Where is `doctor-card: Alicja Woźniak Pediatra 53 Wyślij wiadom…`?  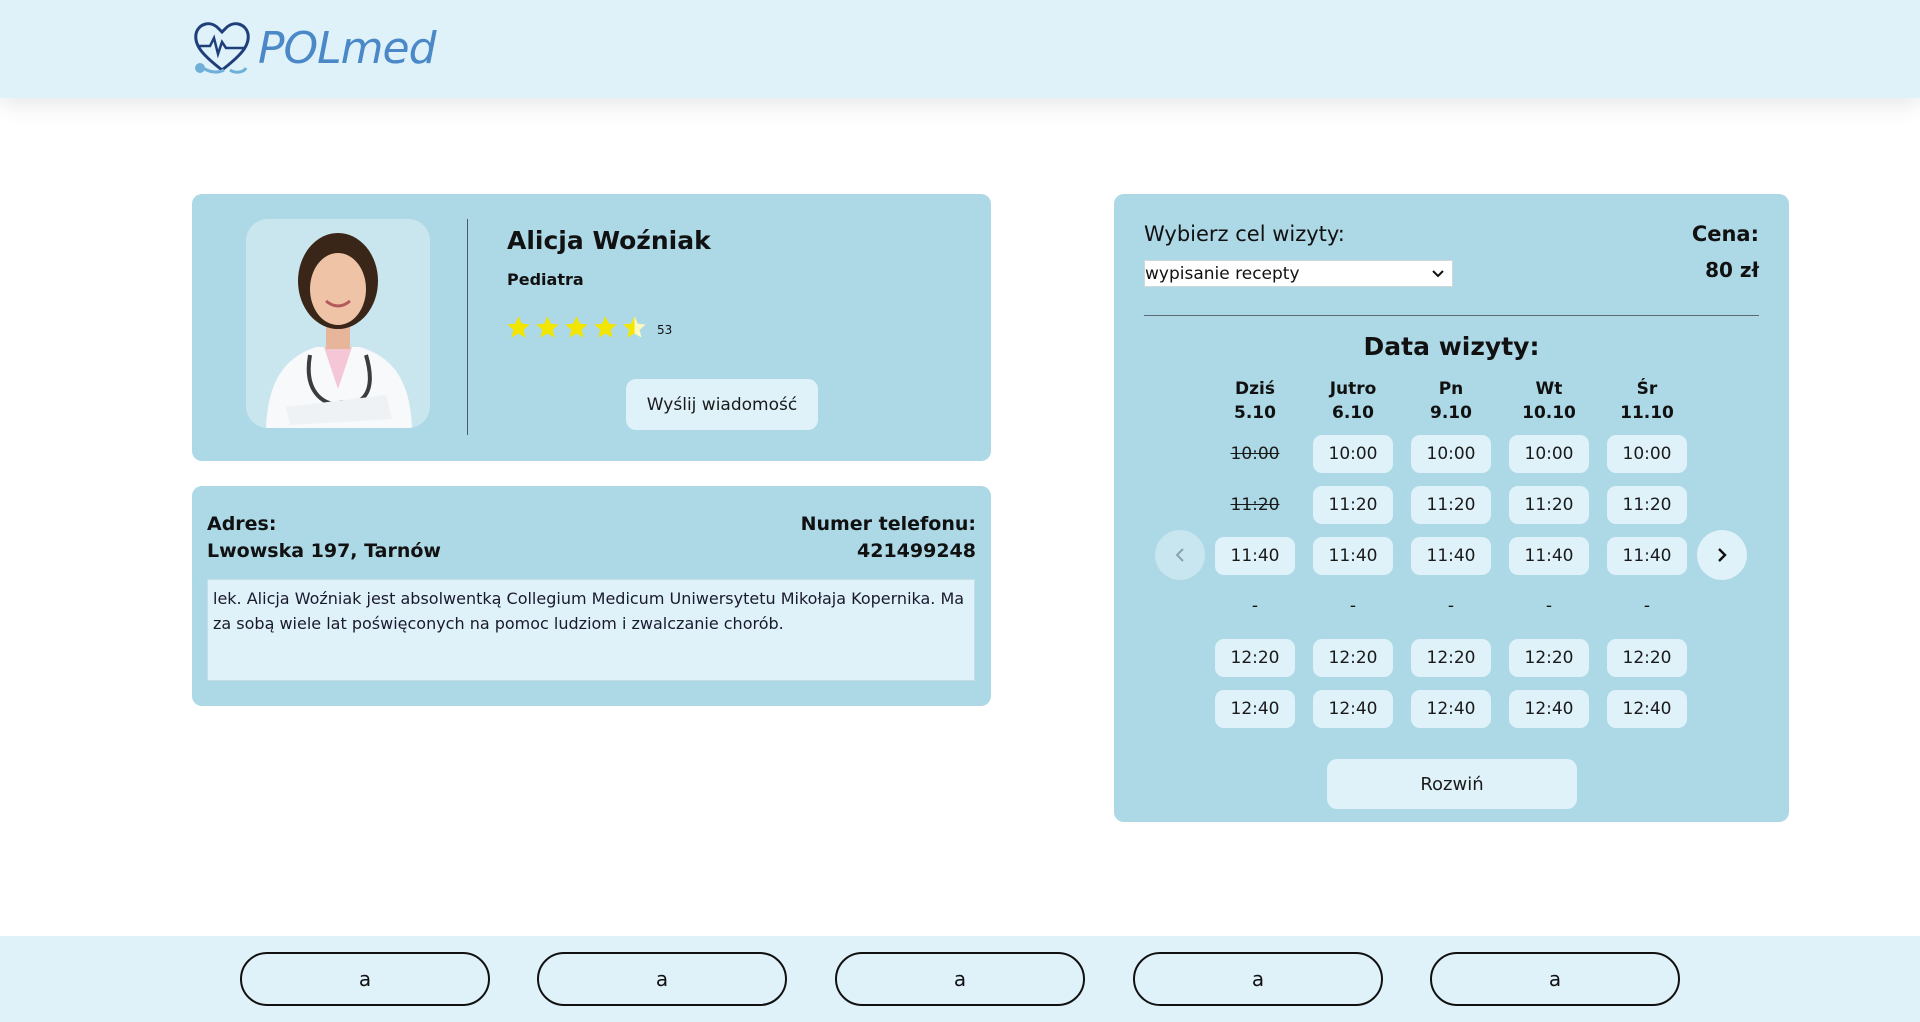 doctor-card: Alicja Woźniak Pediatra 53 Wyślij wiadom… is located at coordinates (591, 327).